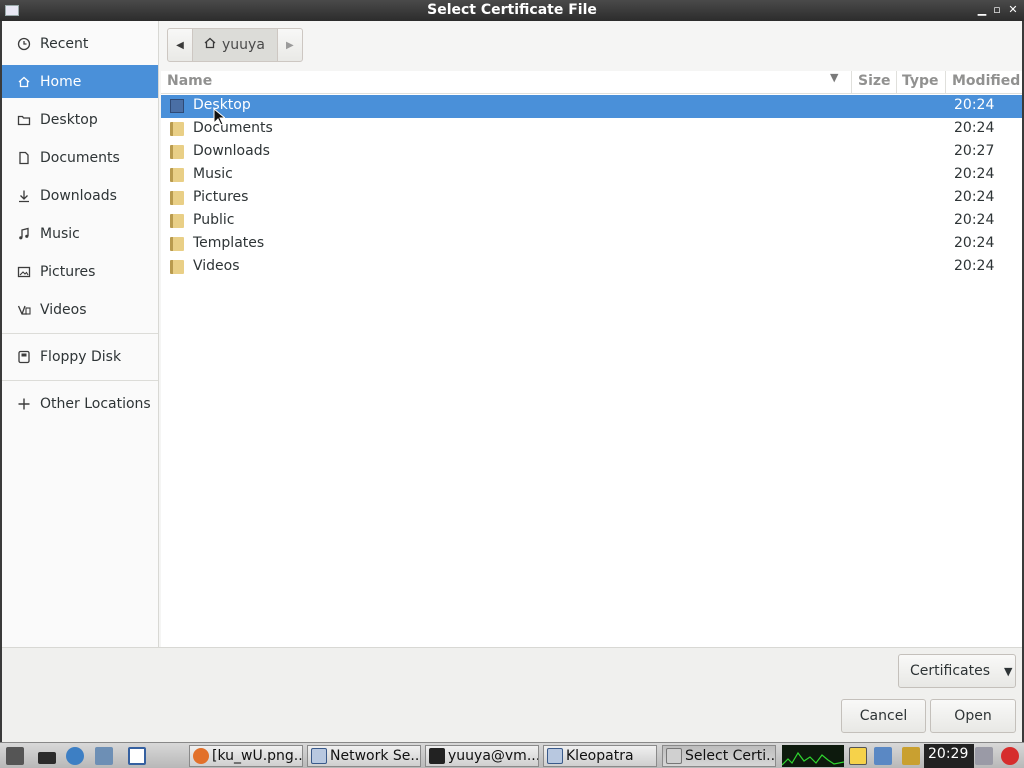 Image resolution: width=1024 pixels, height=768 pixels. Describe the element at coordinates (1010, 756) in the screenshot. I see `power-icon` at that location.